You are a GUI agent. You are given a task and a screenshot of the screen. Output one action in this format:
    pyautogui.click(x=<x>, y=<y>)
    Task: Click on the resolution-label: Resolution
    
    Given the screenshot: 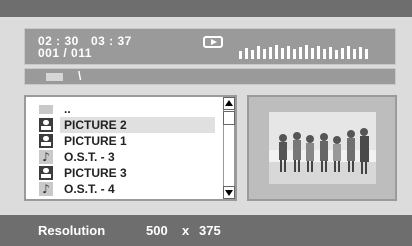 What is the action you would take?
    pyautogui.click(x=72, y=230)
    